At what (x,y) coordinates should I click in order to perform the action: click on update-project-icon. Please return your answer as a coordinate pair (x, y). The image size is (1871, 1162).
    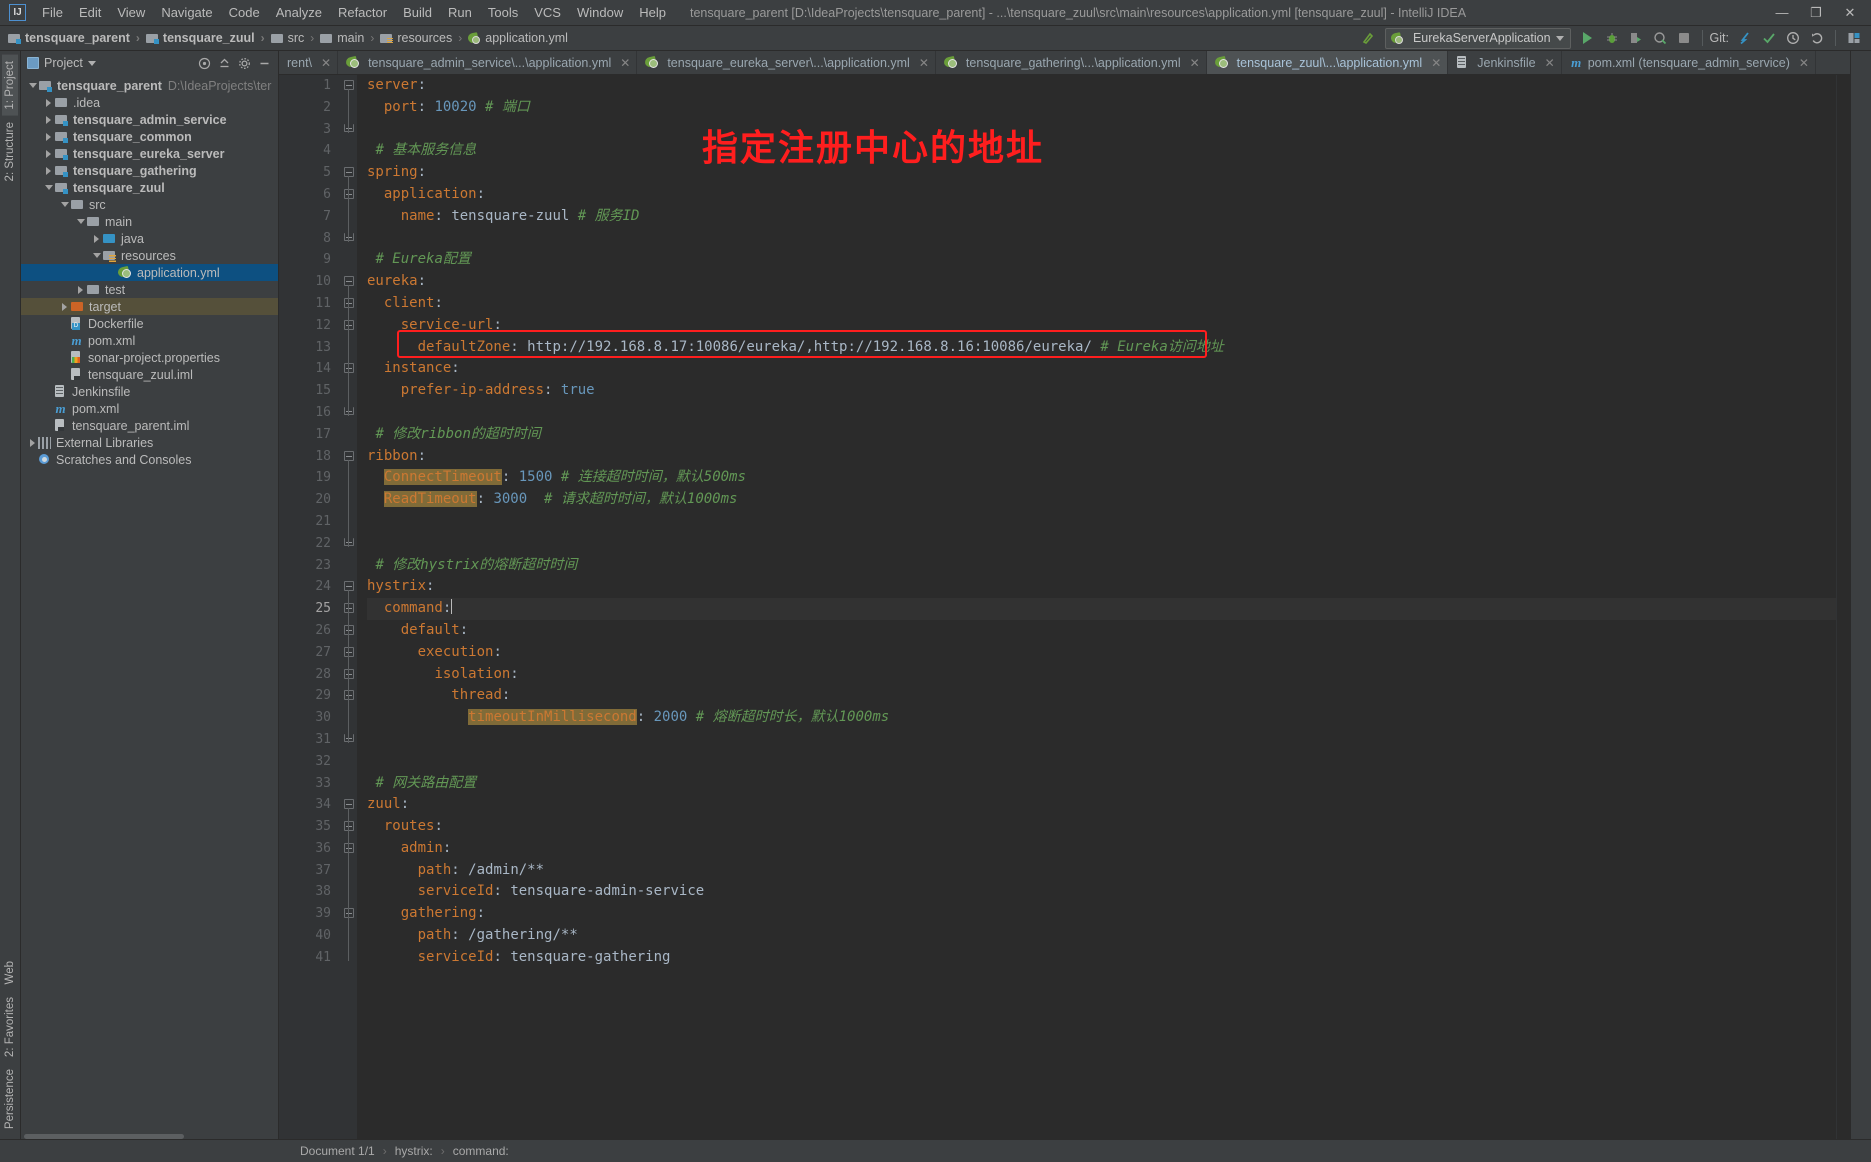
    Looking at the image, I should click on (1745, 38).